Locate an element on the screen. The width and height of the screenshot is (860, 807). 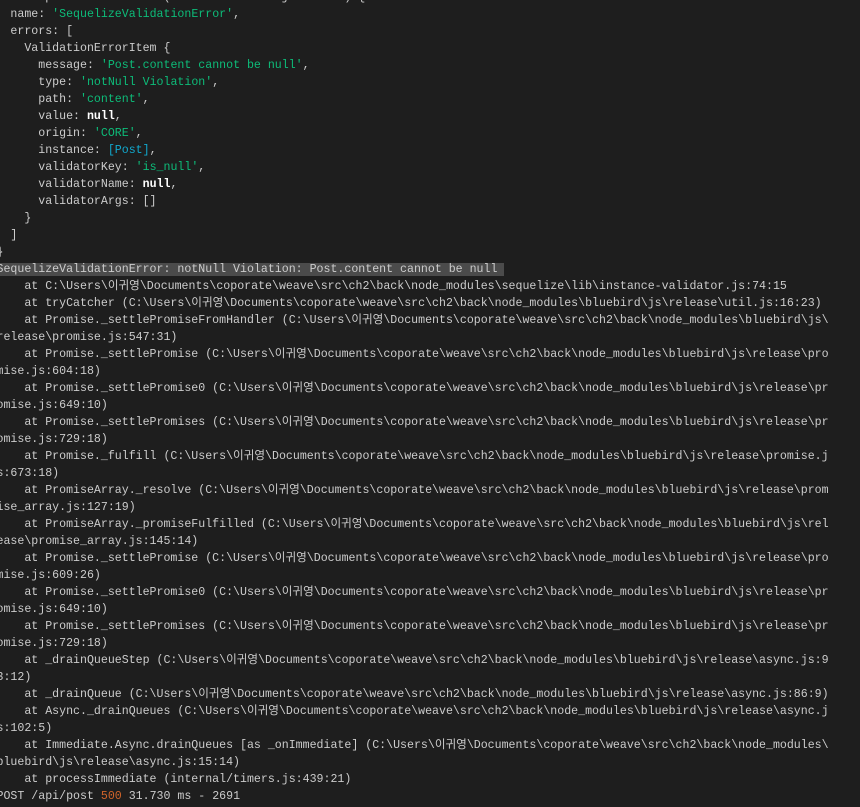
terminal-text: 31.730 ms - 2691 is located at coordinates (181, 797).